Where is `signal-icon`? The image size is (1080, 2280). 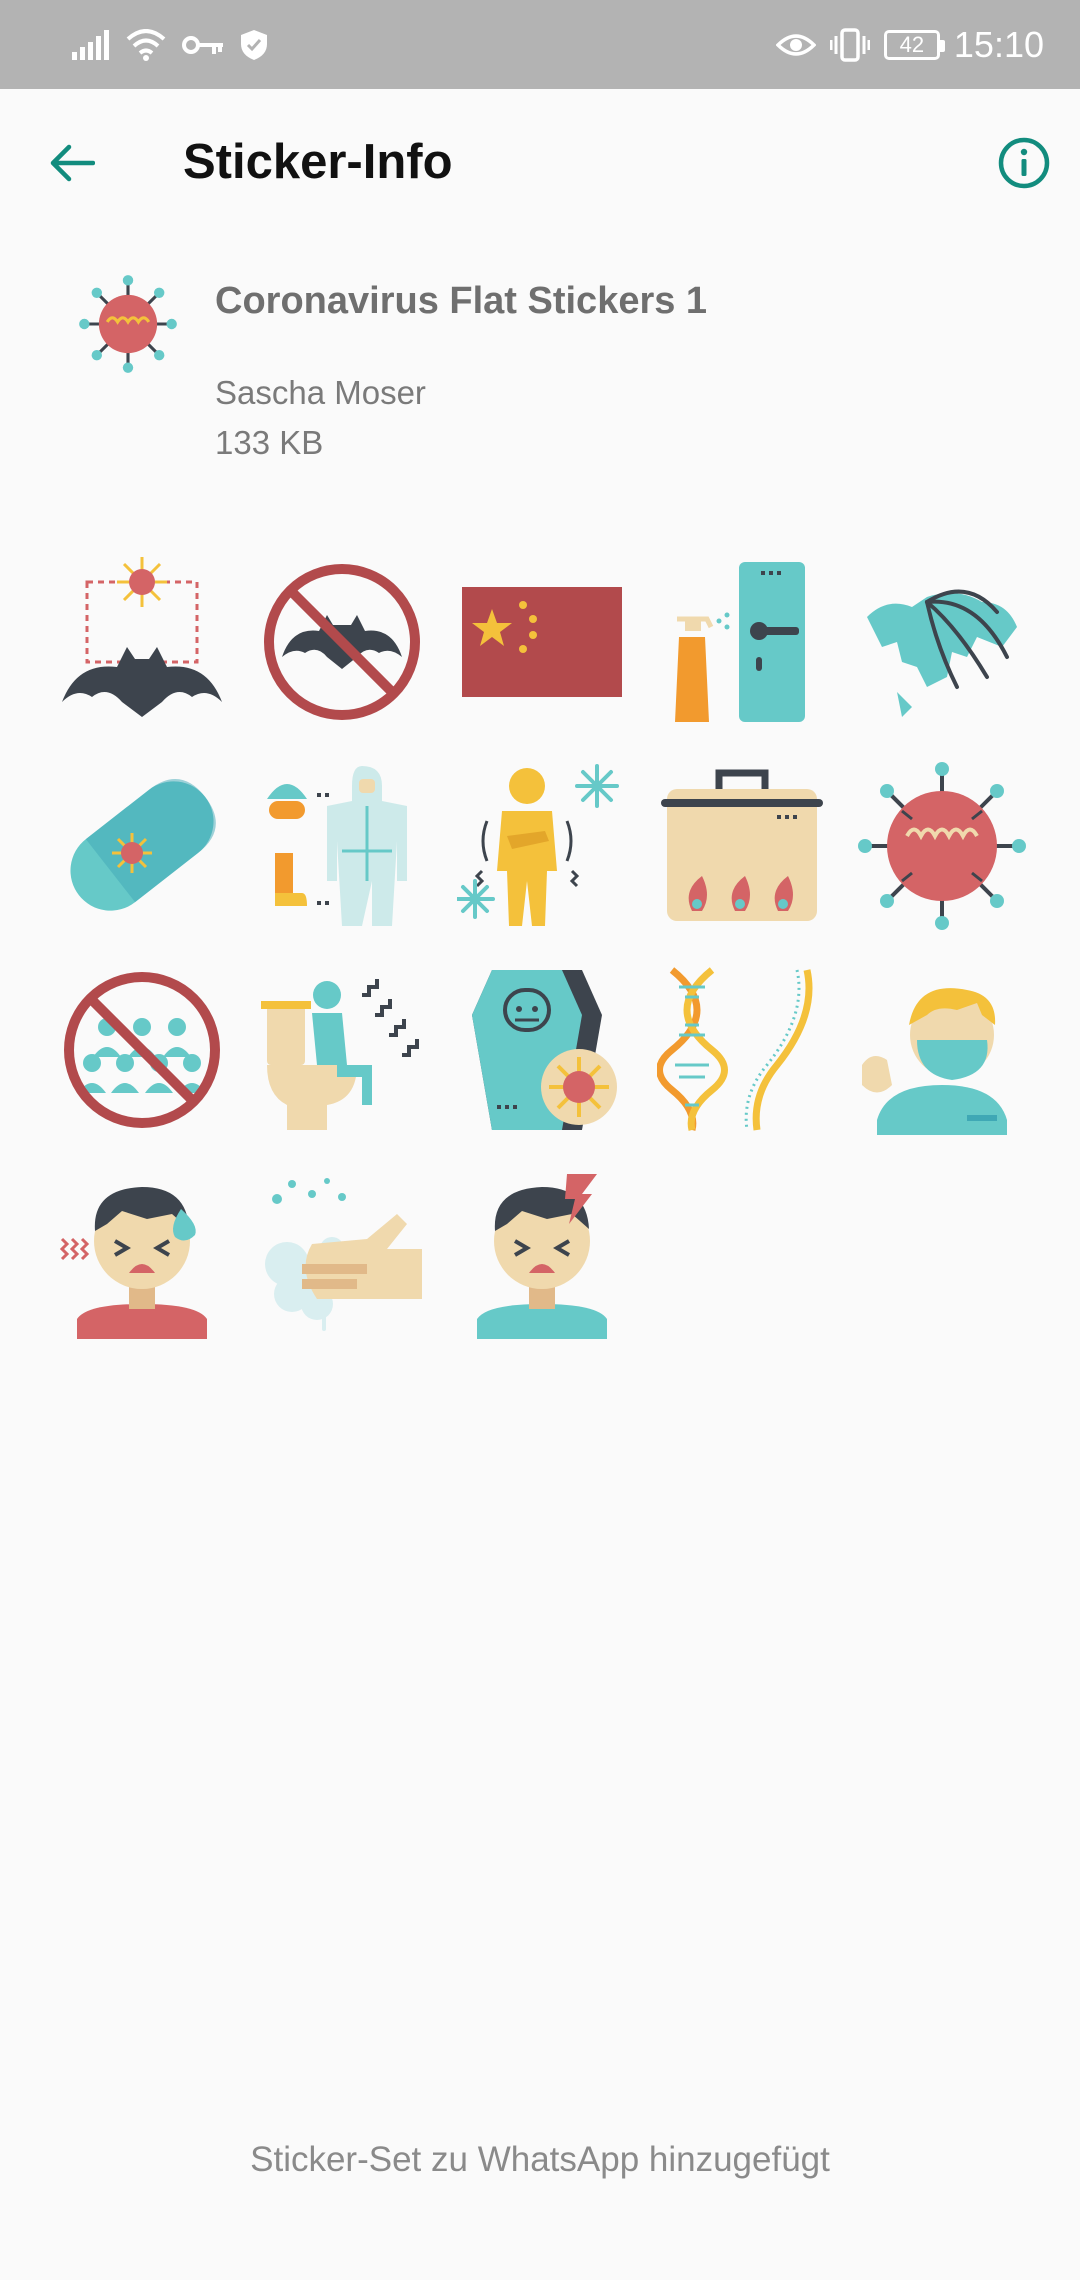
signal-icon is located at coordinates (90, 45).